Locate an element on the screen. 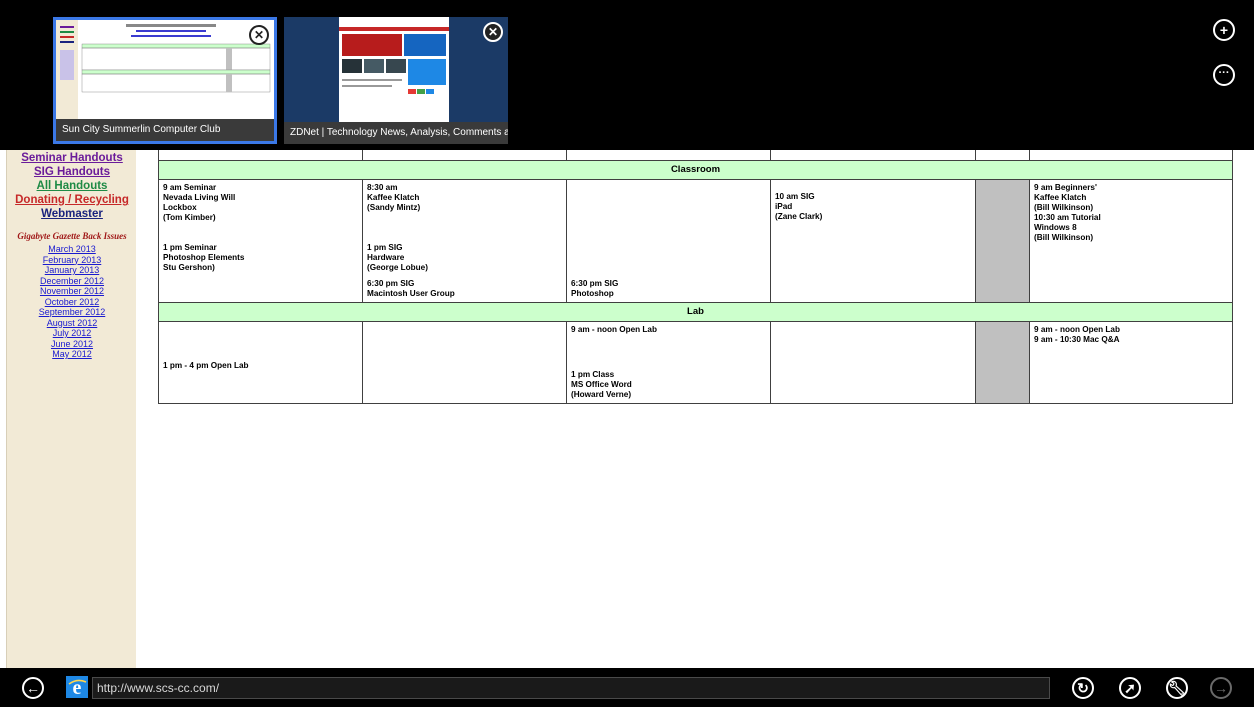  lab-cell-1: 1 pm - 4 pm Open Lab is located at coordinates (260, 362).